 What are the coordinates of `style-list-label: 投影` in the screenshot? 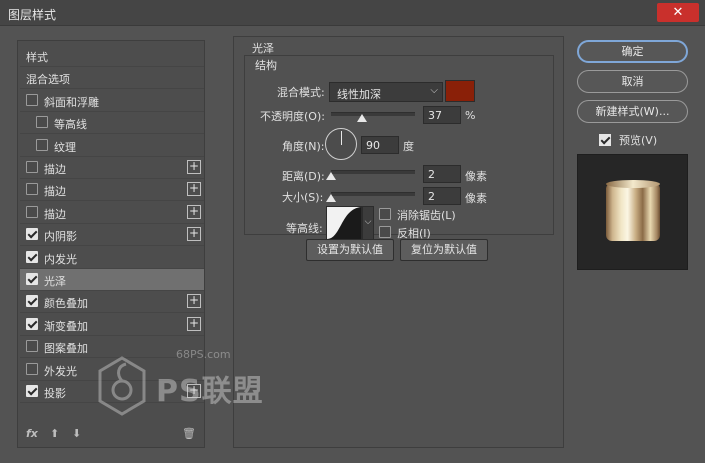 It's located at (55, 393).